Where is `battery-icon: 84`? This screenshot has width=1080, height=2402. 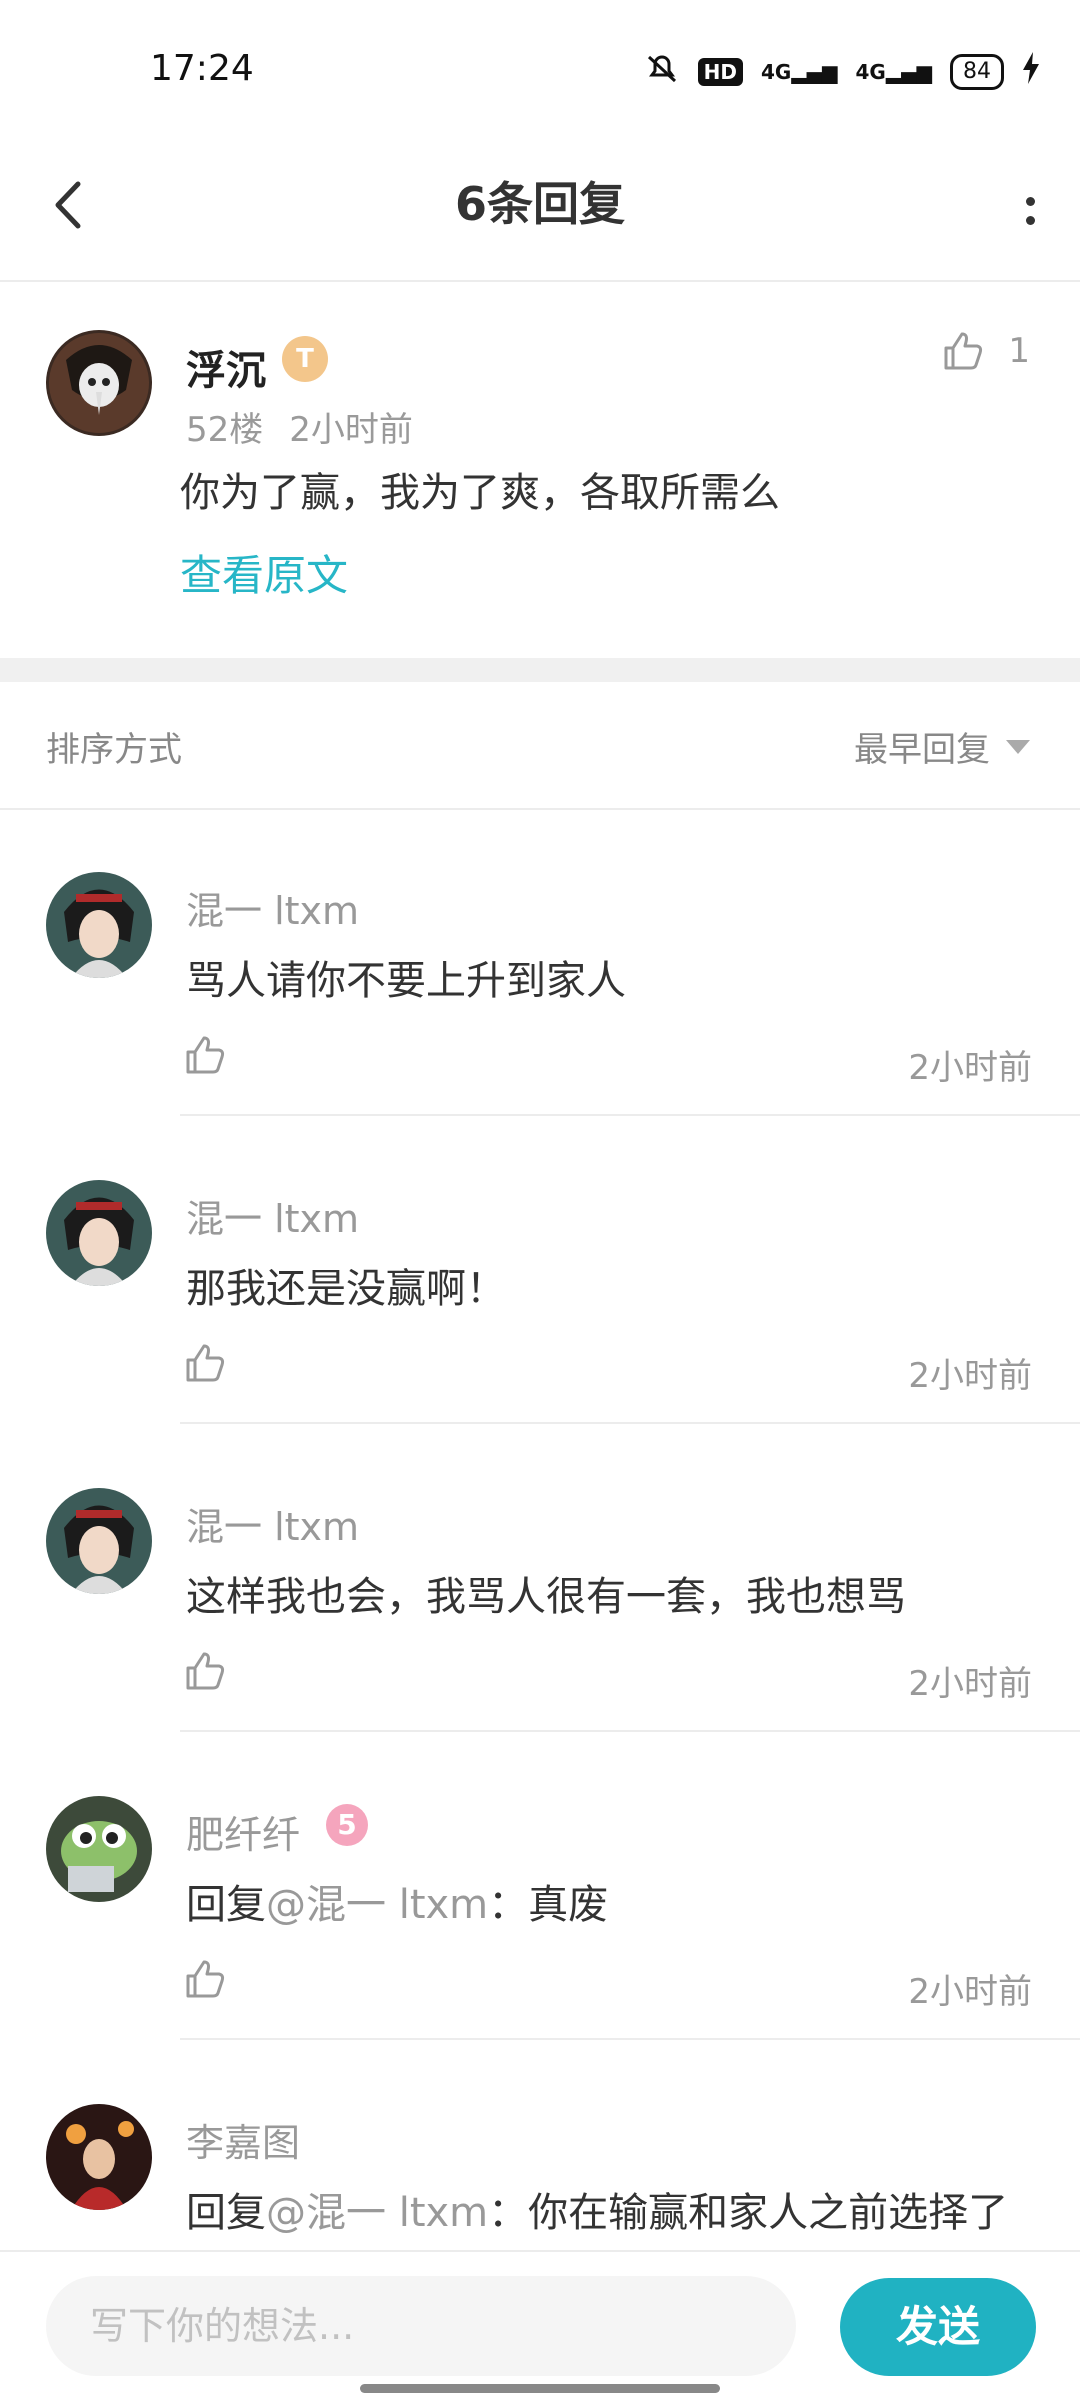
battery-icon: 84 is located at coordinates (977, 71).